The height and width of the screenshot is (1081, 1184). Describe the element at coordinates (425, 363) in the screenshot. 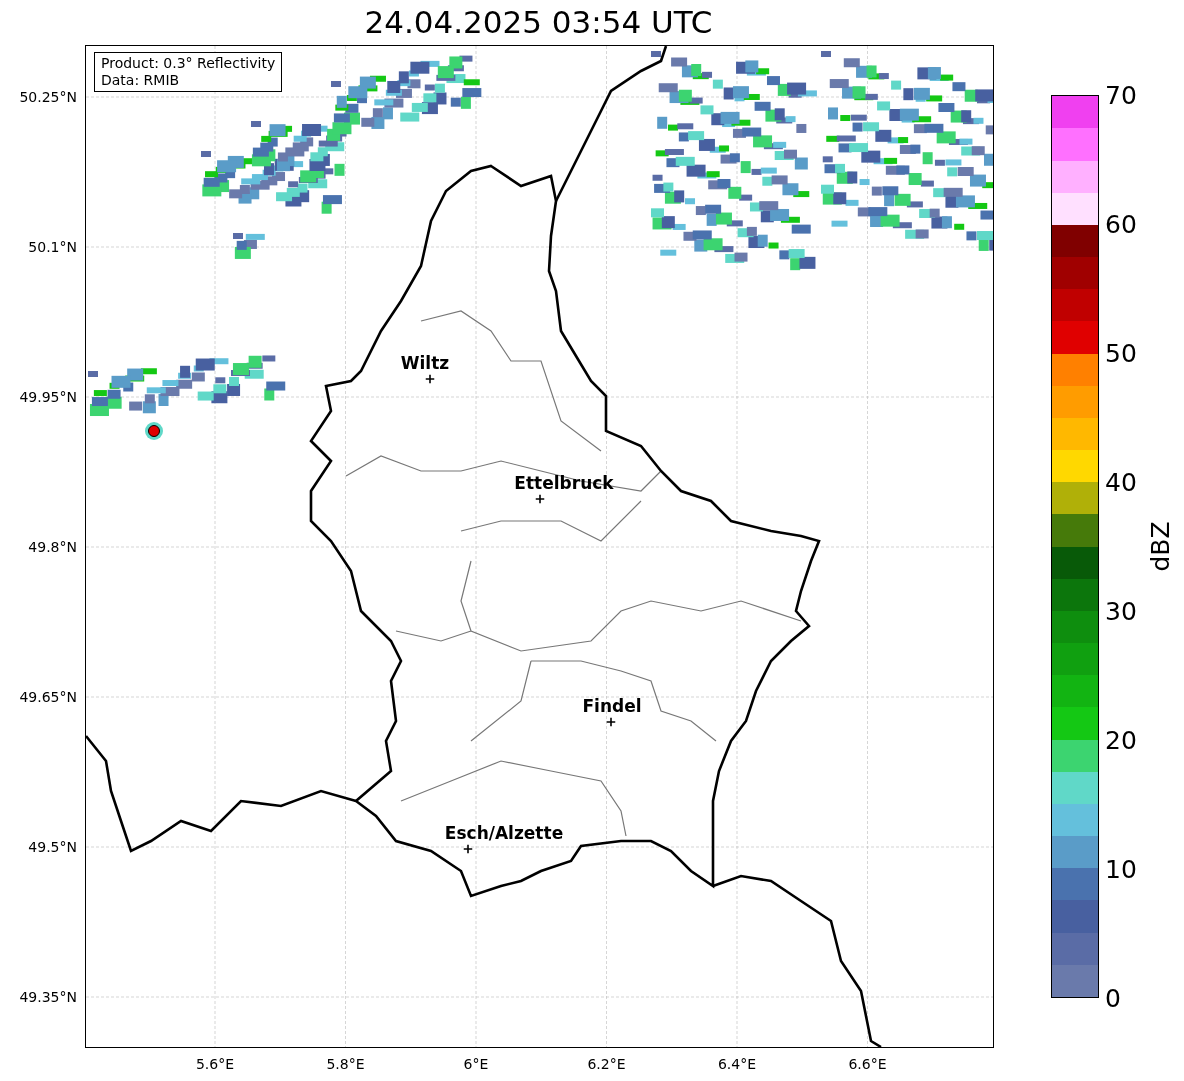

I see `city-label: Wiltz` at that location.